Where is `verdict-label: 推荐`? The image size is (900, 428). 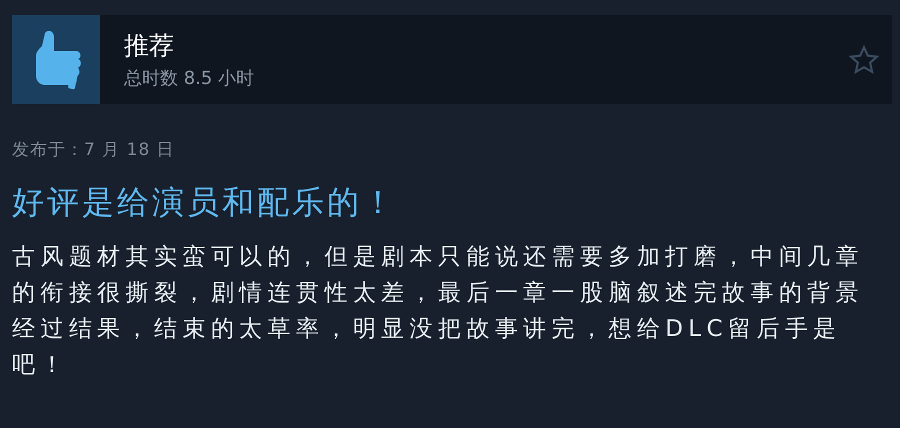 verdict-label: 推荐 is located at coordinates (149, 46).